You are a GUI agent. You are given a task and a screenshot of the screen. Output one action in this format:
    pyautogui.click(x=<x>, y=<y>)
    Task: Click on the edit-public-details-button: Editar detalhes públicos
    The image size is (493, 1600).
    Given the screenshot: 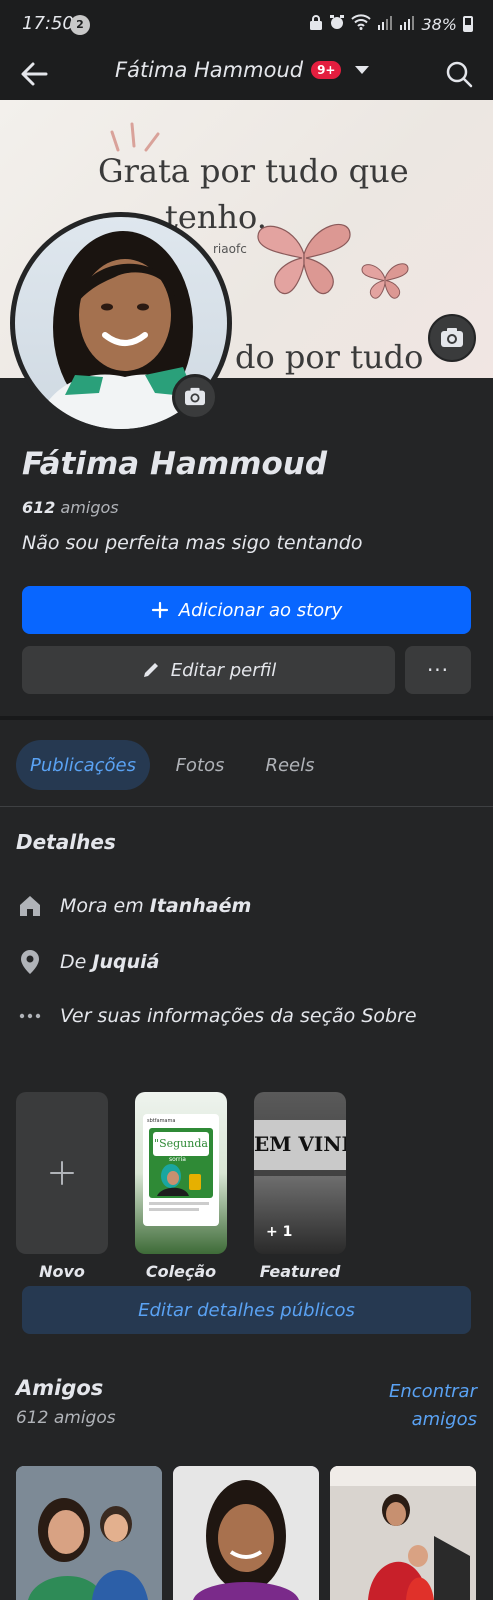 What is the action you would take?
    pyautogui.click(x=246, y=1310)
    